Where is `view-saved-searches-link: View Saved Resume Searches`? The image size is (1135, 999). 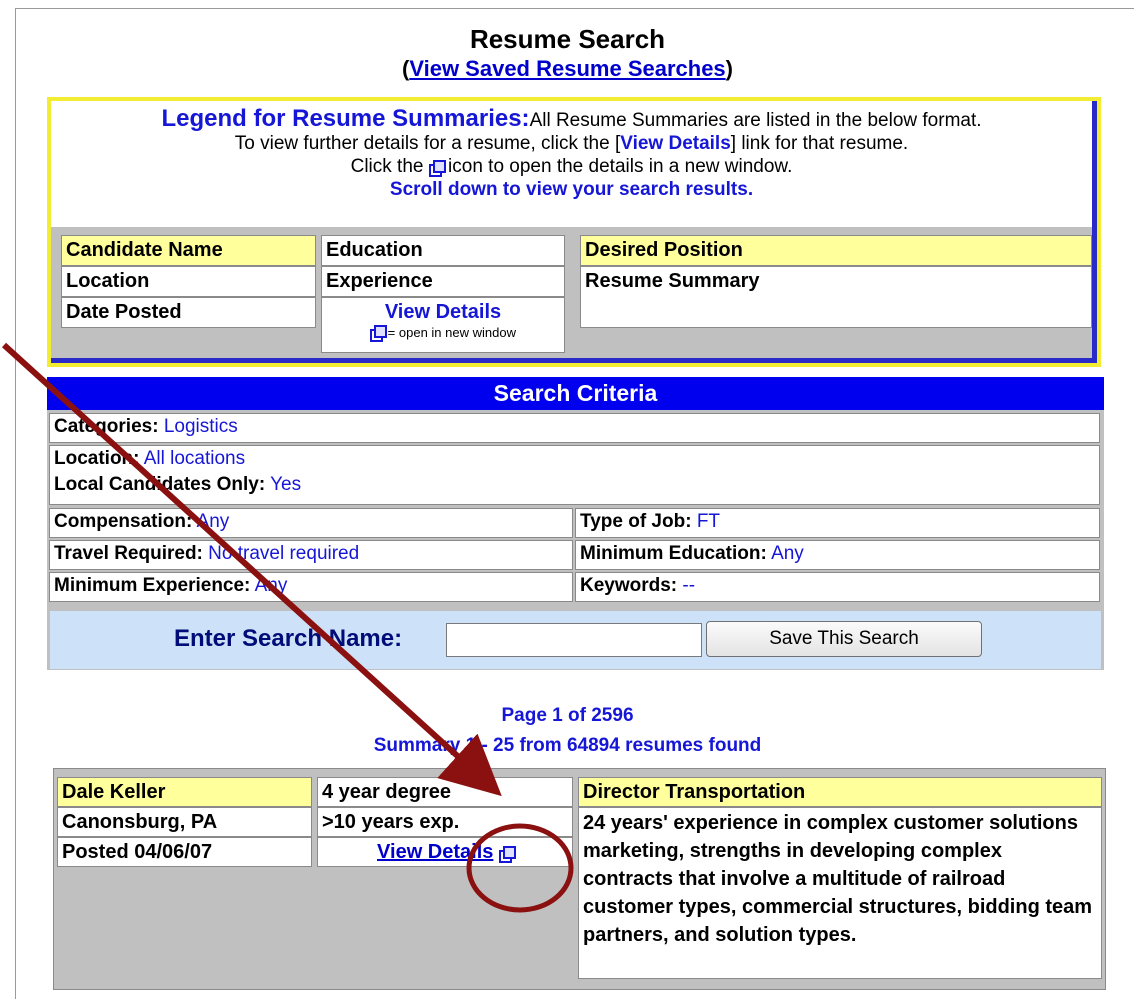 view-saved-searches-link: View Saved Resume Searches is located at coordinates (567, 68).